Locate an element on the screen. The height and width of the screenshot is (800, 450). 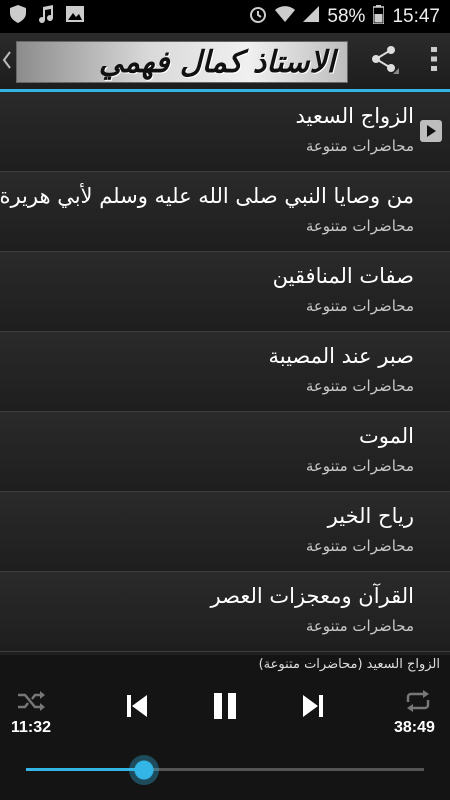
next-icon is located at coordinates (313, 708).